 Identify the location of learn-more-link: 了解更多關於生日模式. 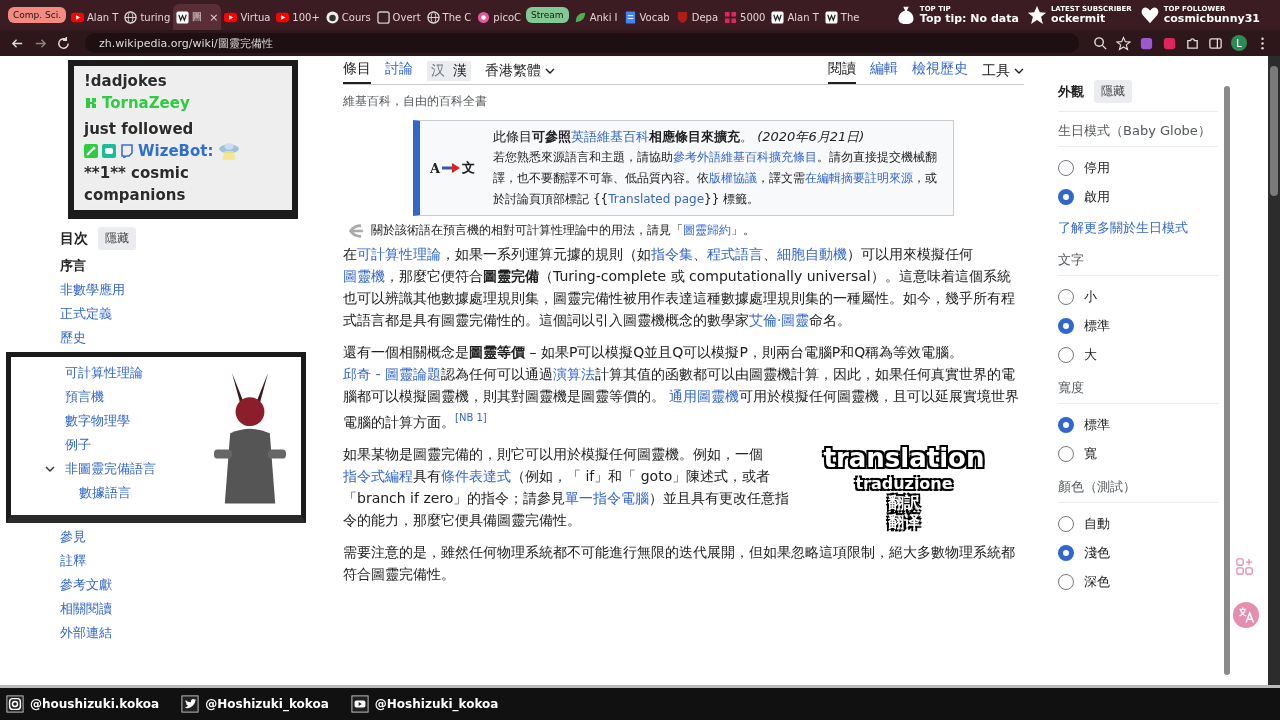
(1138, 228).